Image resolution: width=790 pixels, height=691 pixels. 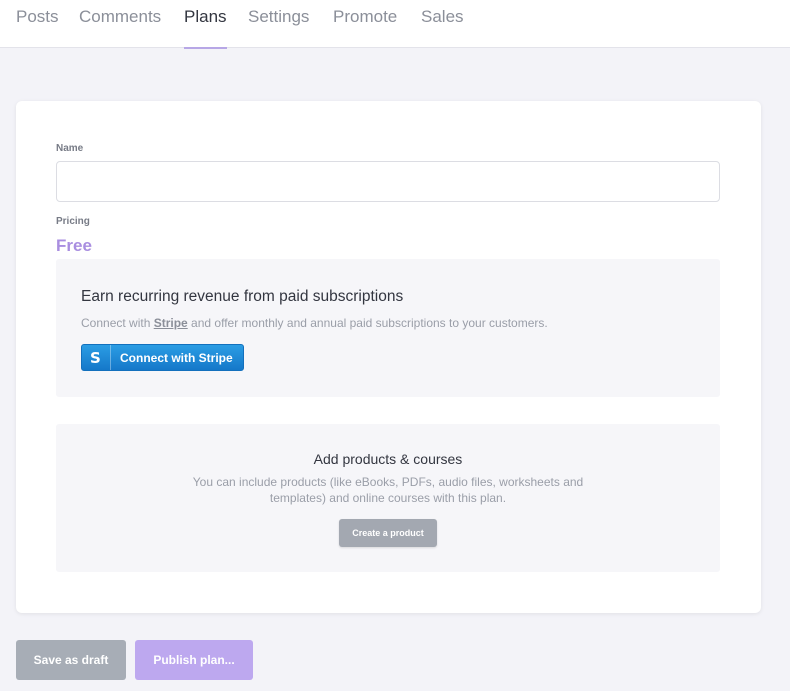 I want to click on pricing-value: Free, so click(x=74, y=245).